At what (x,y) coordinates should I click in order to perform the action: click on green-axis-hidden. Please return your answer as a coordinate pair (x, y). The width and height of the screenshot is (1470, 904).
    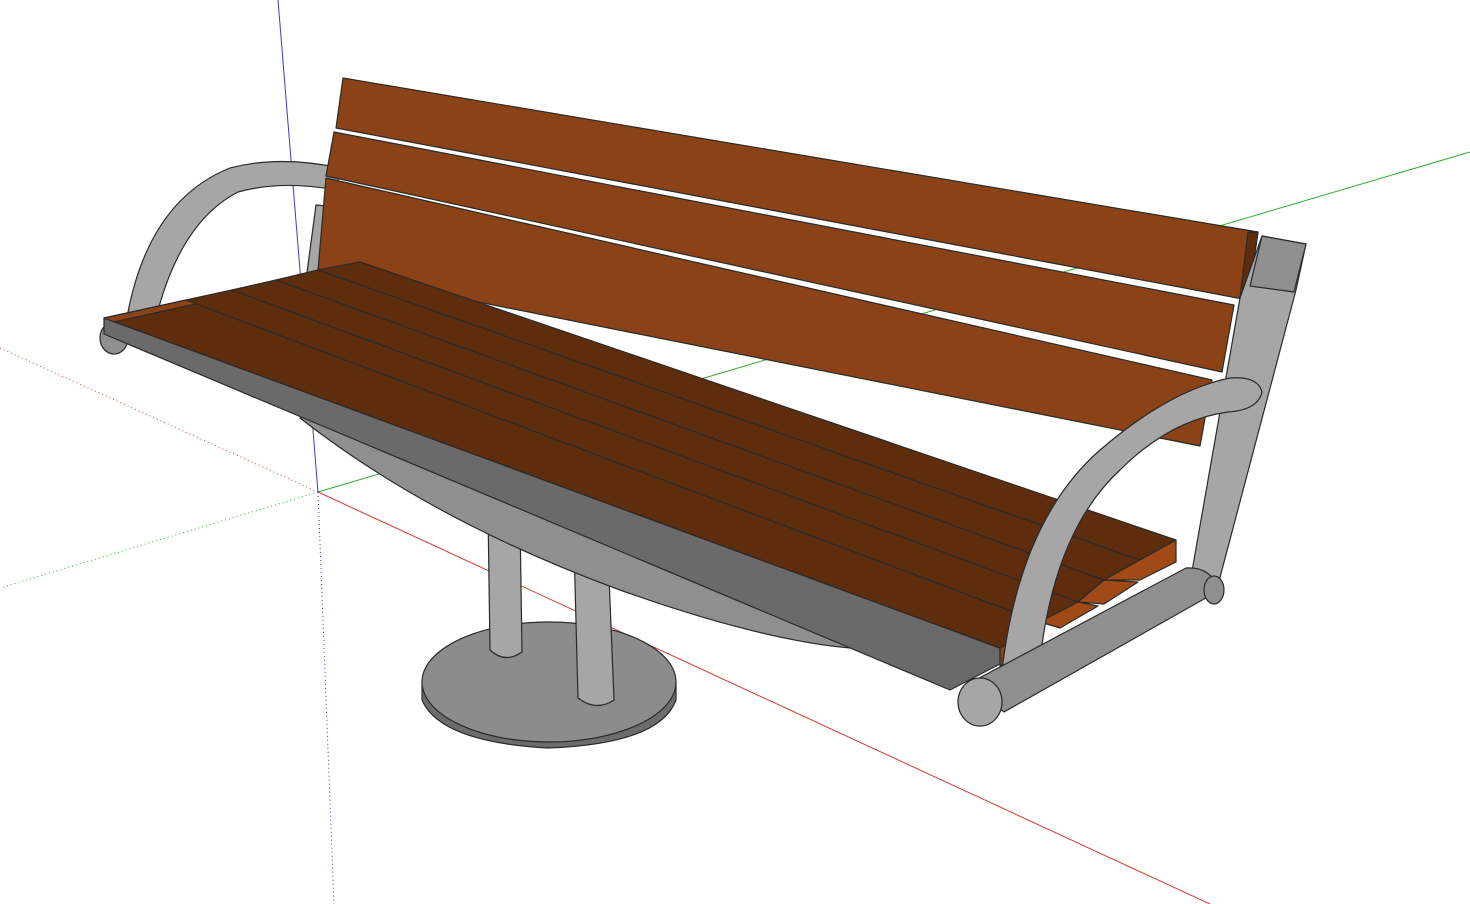
    Looking at the image, I should click on (159, 540).